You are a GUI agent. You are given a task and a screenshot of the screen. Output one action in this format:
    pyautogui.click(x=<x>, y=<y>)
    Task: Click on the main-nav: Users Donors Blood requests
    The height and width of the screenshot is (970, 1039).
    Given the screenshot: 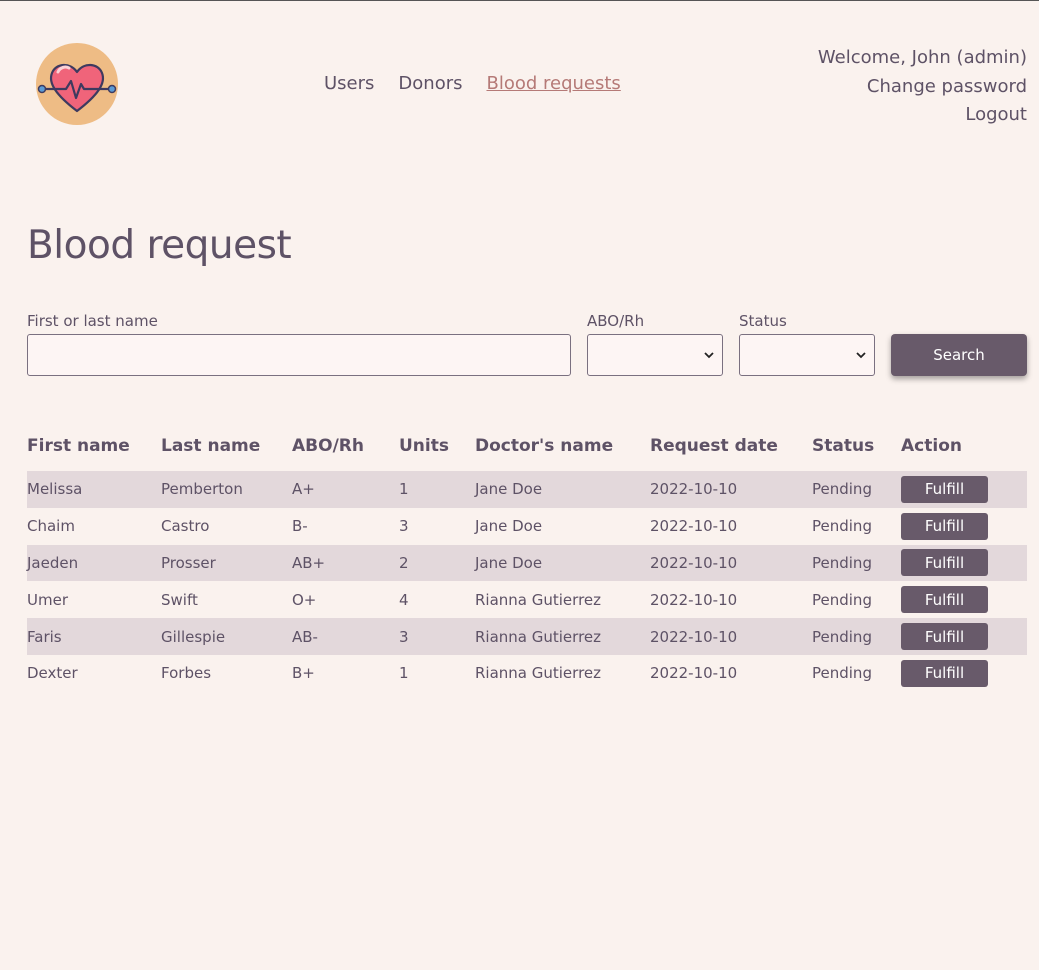 What is the action you would take?
    pyautogui.click(x=472, y=83)
    